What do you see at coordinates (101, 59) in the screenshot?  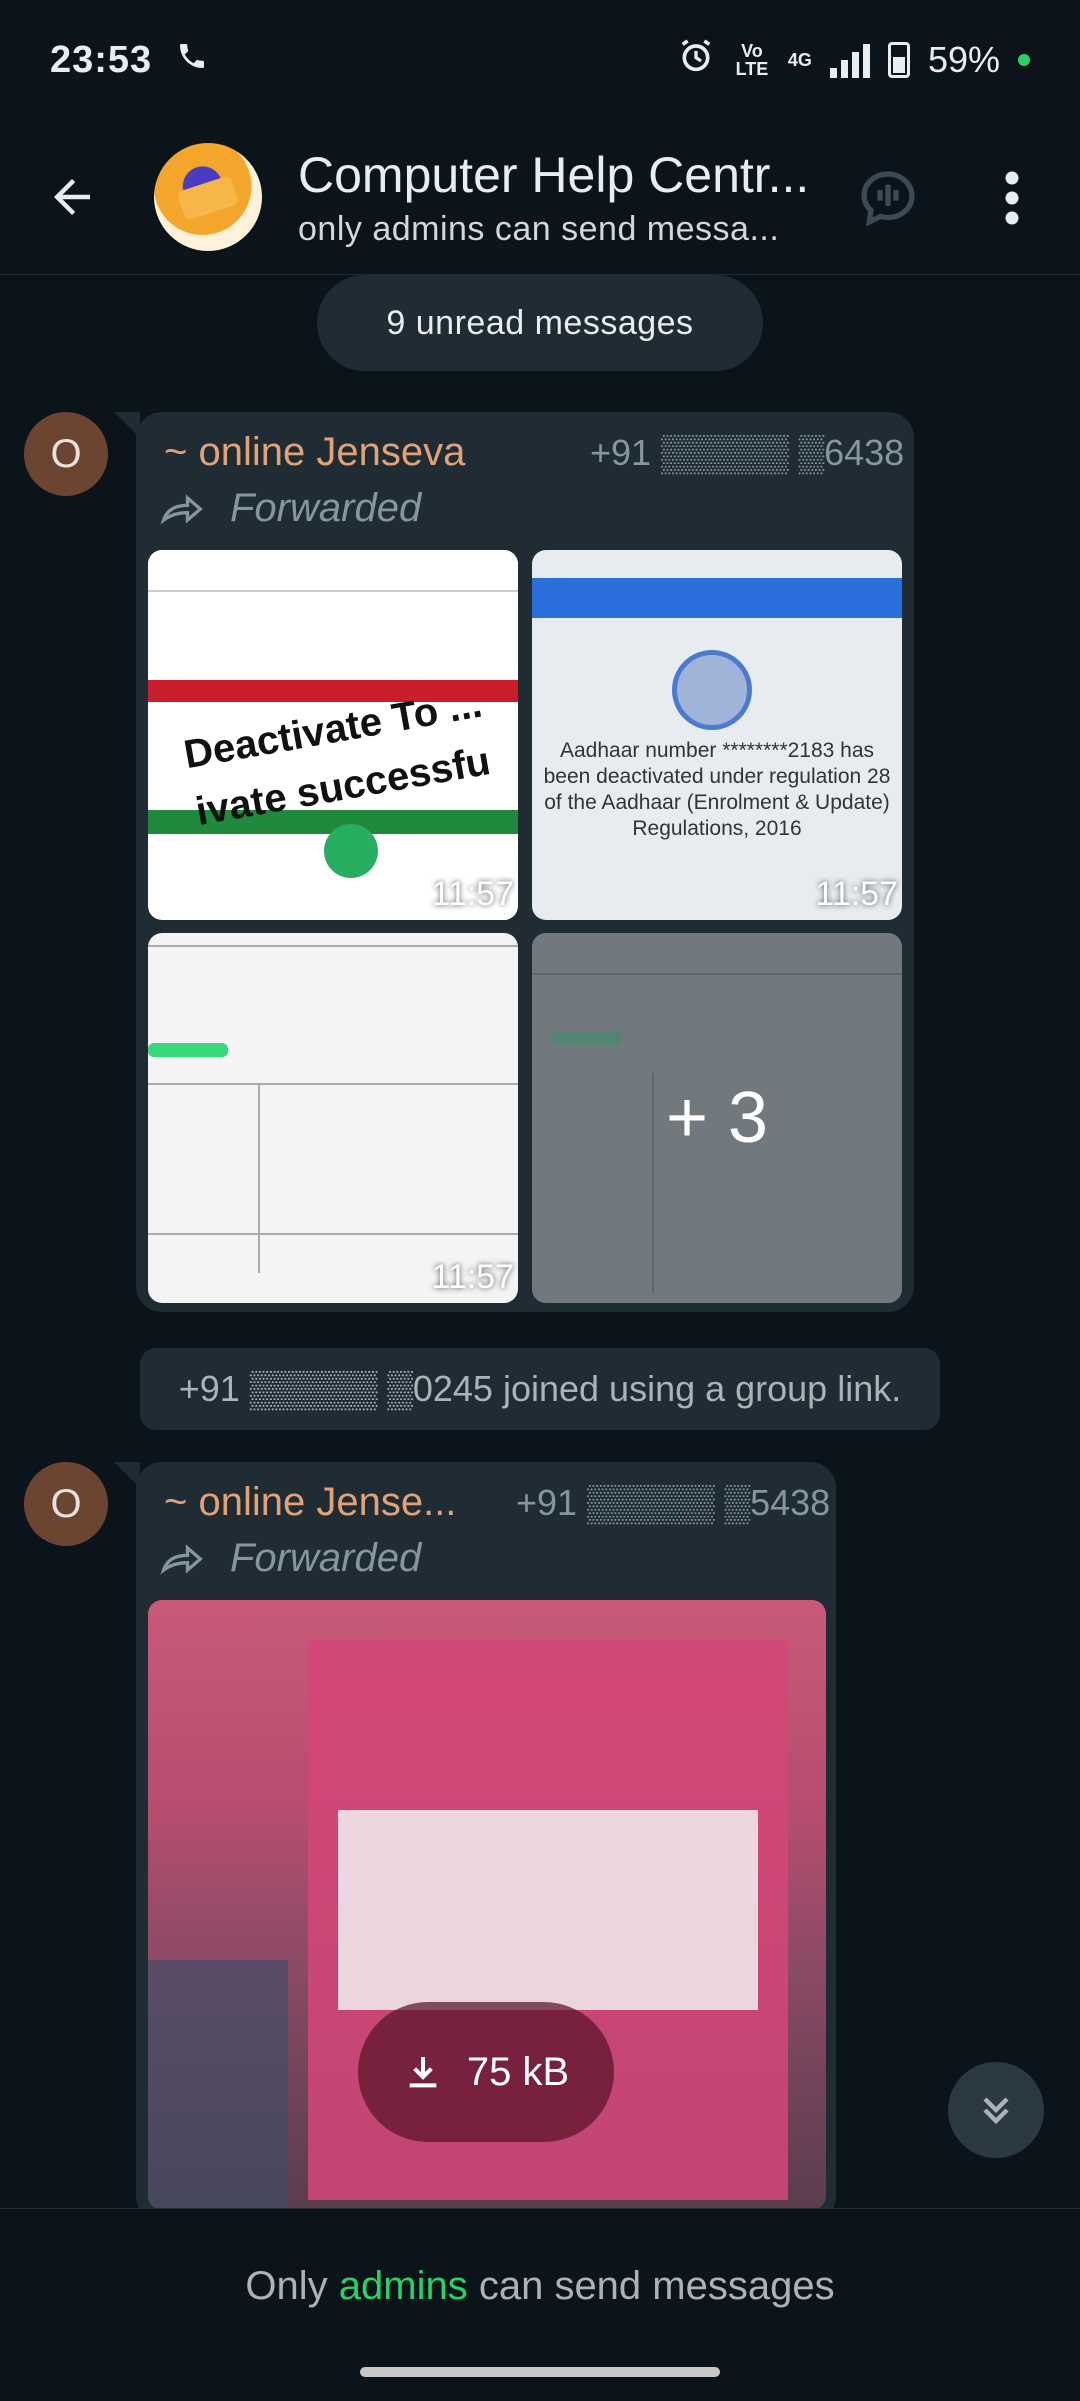 I see `status-time: 23:53` at bounding box center [101, 59].